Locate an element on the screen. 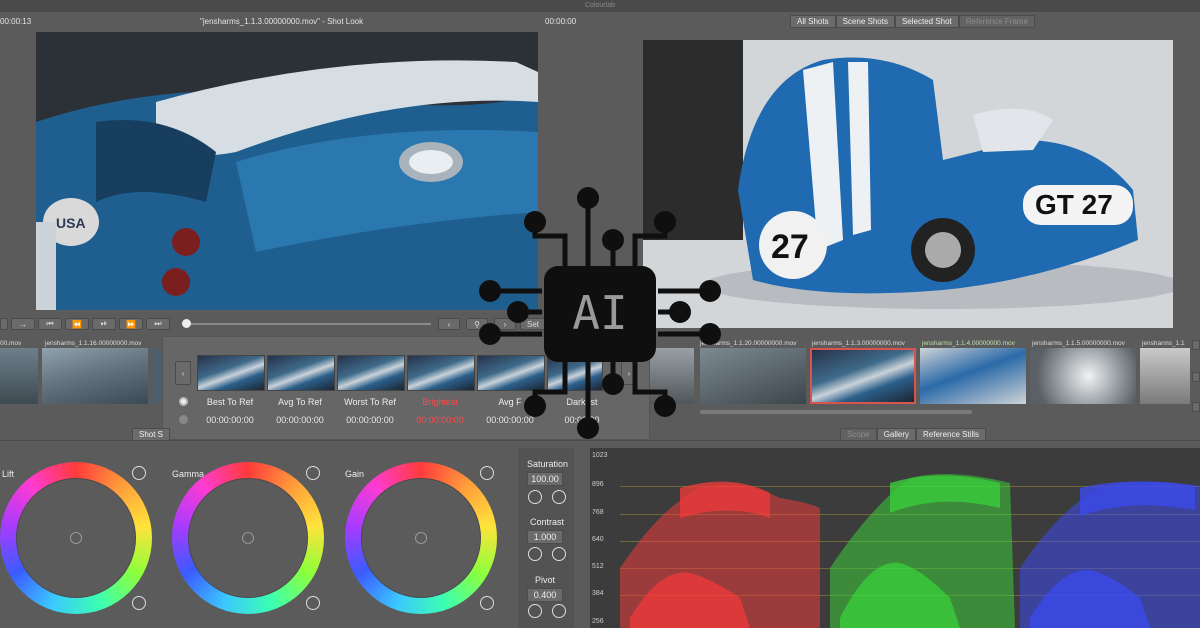 This screenshot has height=628, width=1200. col-brightest-label: Brightest is located at coordinates (440, 402).